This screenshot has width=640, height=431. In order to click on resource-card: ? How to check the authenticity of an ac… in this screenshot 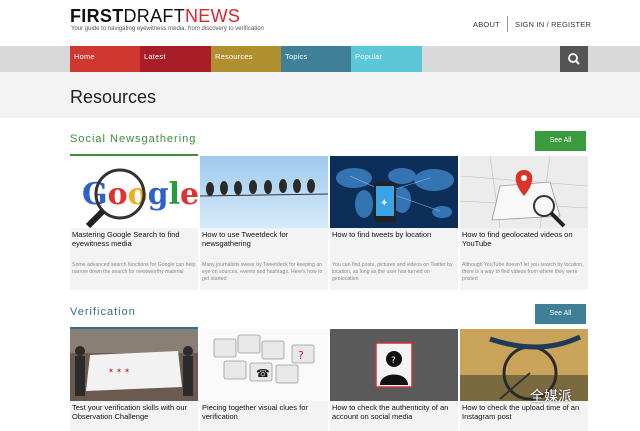, I will do `click(394, 380)`.